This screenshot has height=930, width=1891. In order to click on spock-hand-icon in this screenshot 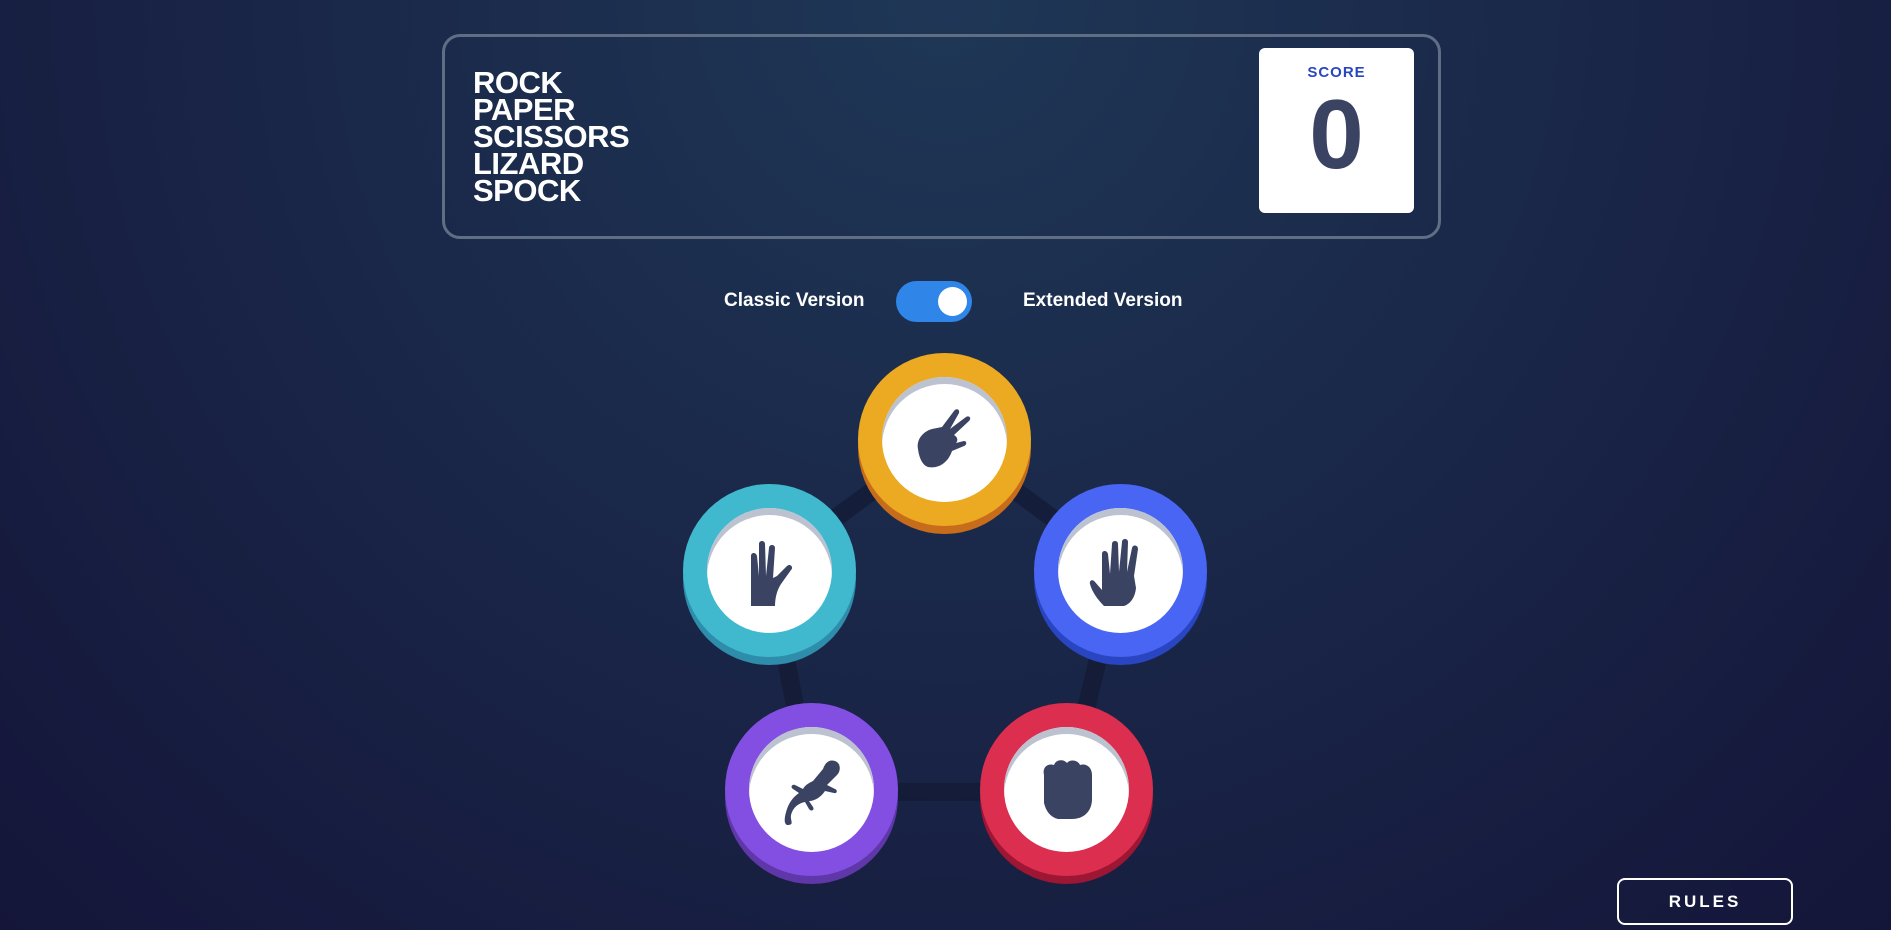, I will do `click(772, 573)`.